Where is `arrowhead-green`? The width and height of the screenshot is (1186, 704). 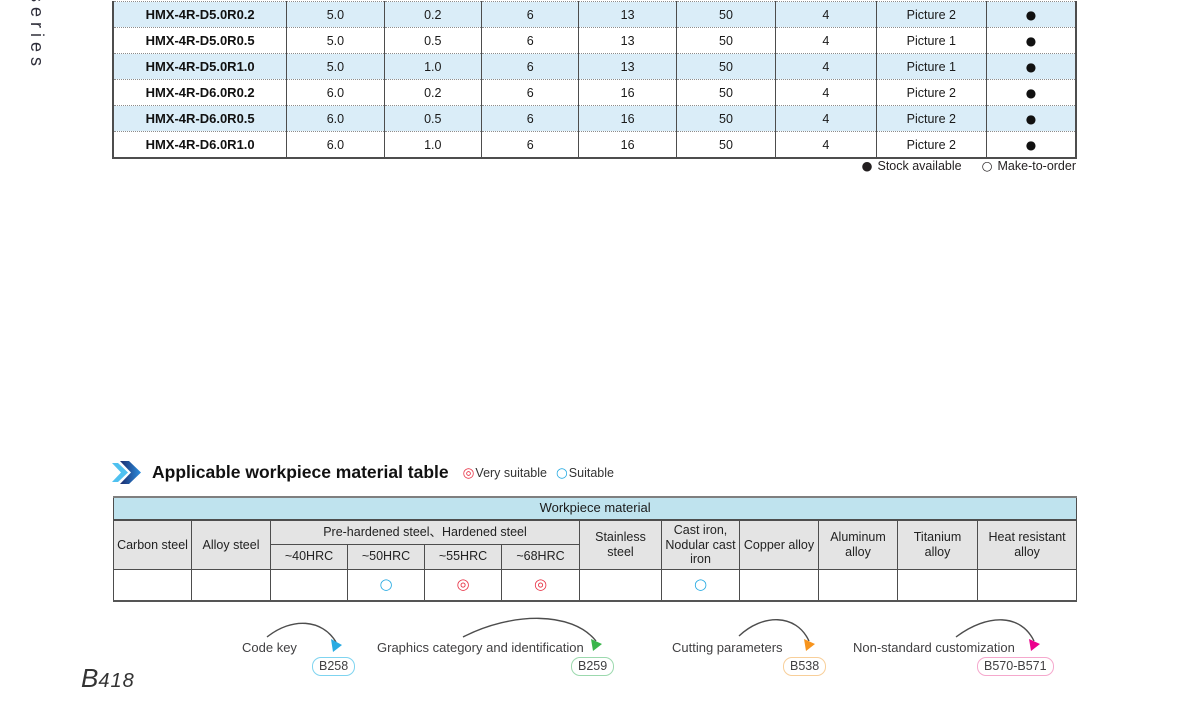
arrowhead-green is located at coordinates (596, 645).